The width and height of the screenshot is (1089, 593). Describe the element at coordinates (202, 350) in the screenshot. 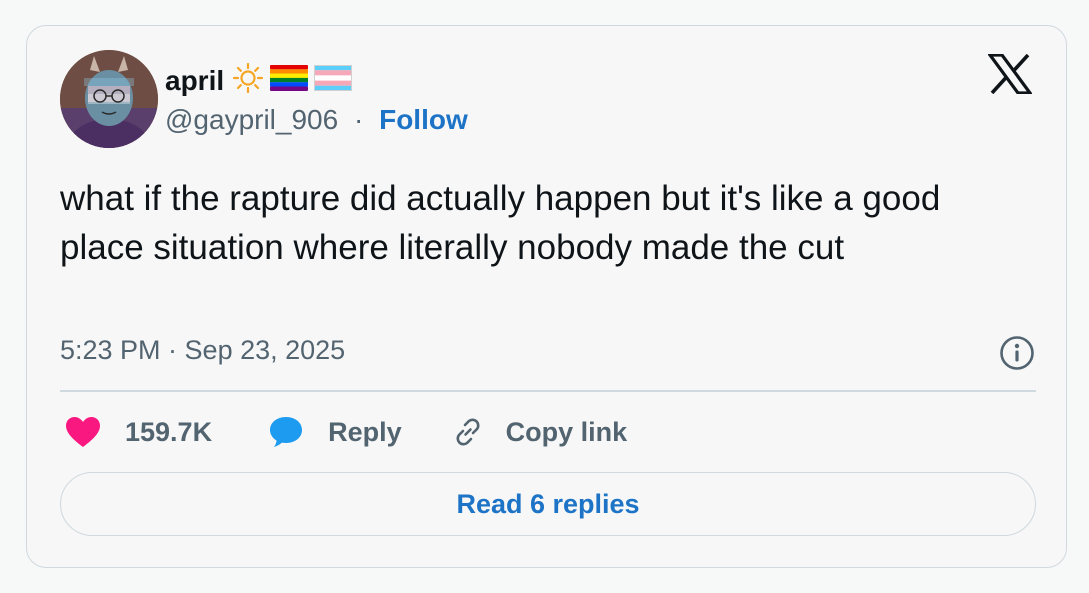

I see `tweet-timestamp: 5:23 PM · Sep 23, 2025` at that location.